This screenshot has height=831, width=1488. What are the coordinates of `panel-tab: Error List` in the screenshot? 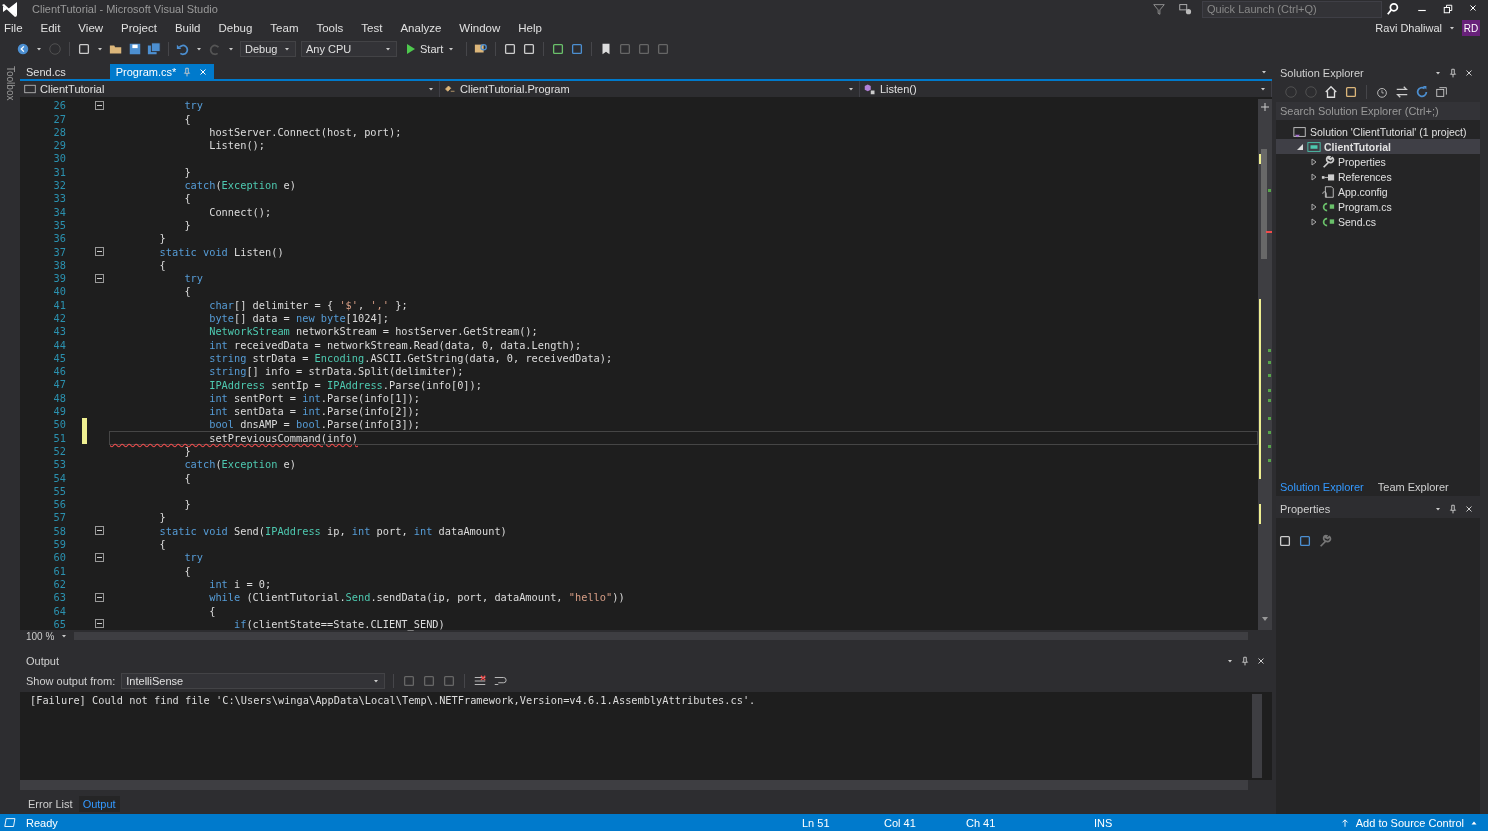 It's located at (50, 804).